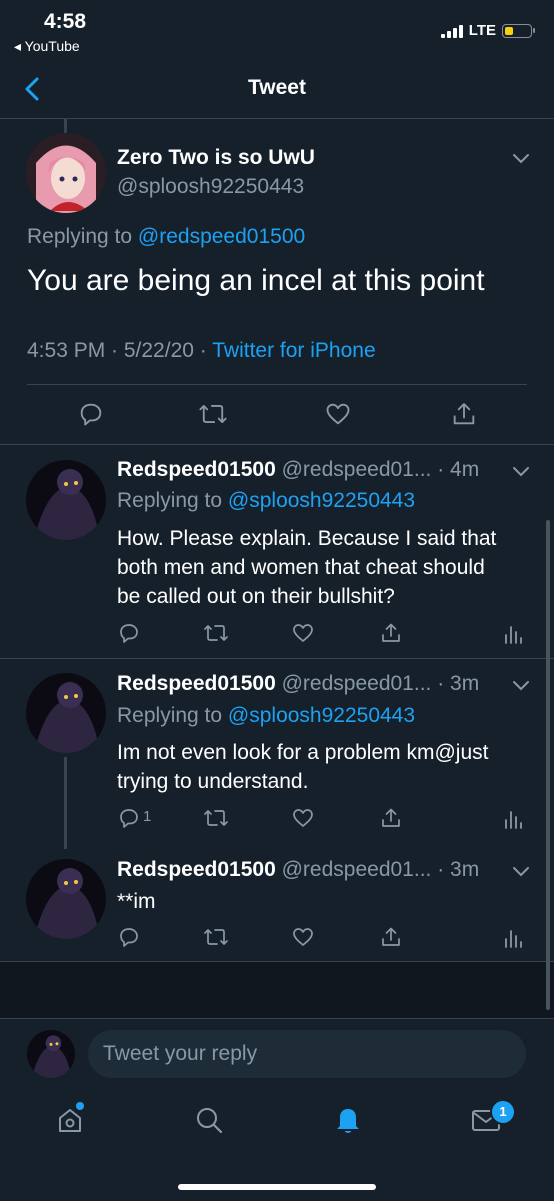  Describe the element at coordinates (277, 415) in the screenshot. I see `main-tweet-actions` at that location.